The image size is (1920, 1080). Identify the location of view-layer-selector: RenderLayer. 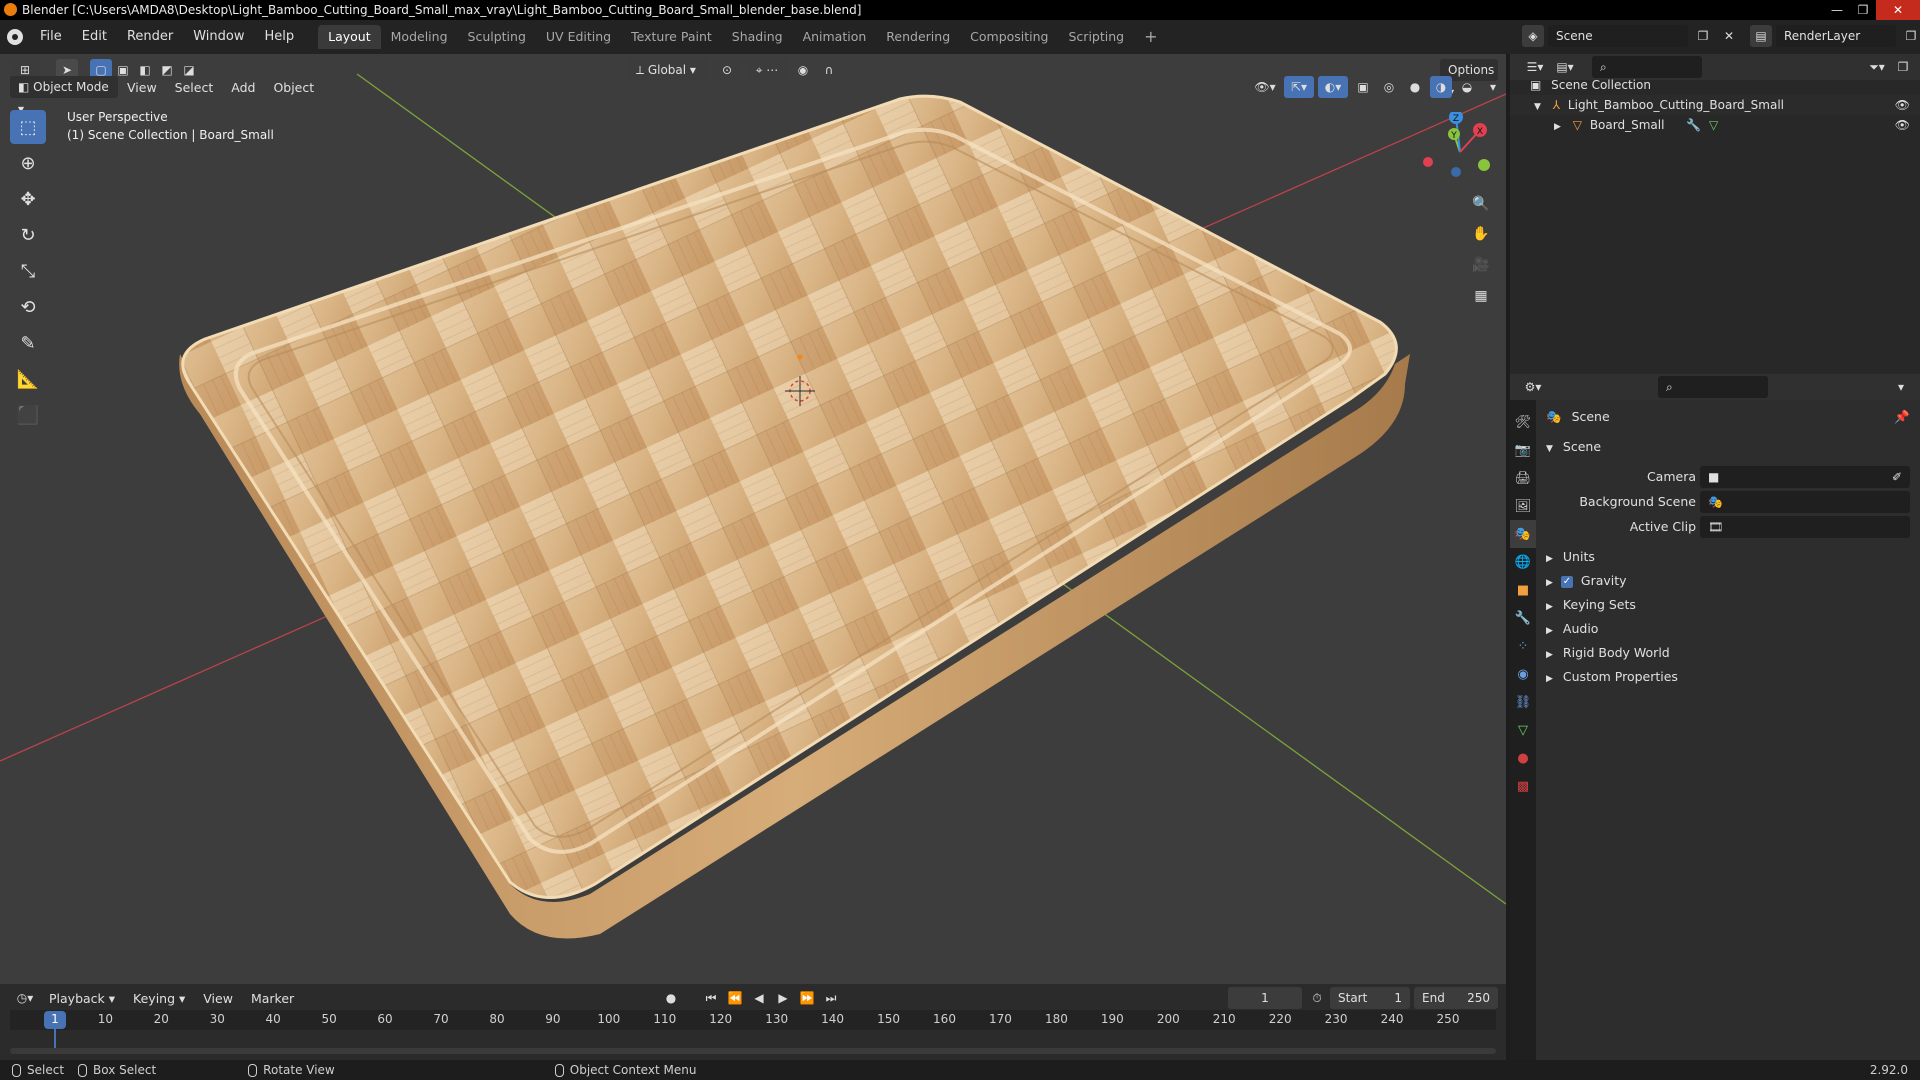
(1836, 36).